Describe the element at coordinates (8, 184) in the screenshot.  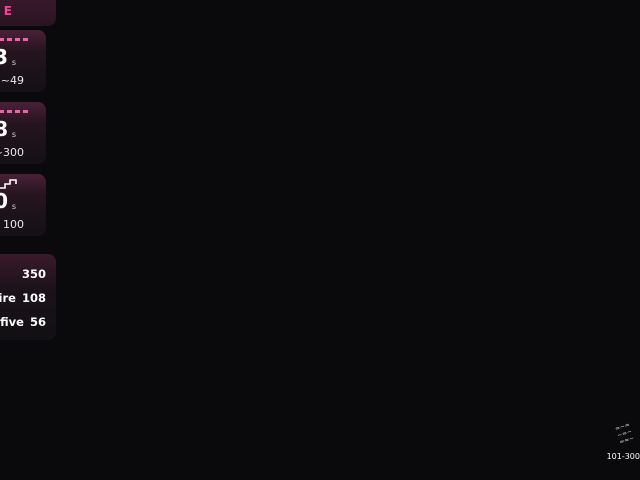
I see `stairs-up-icon` at that location.